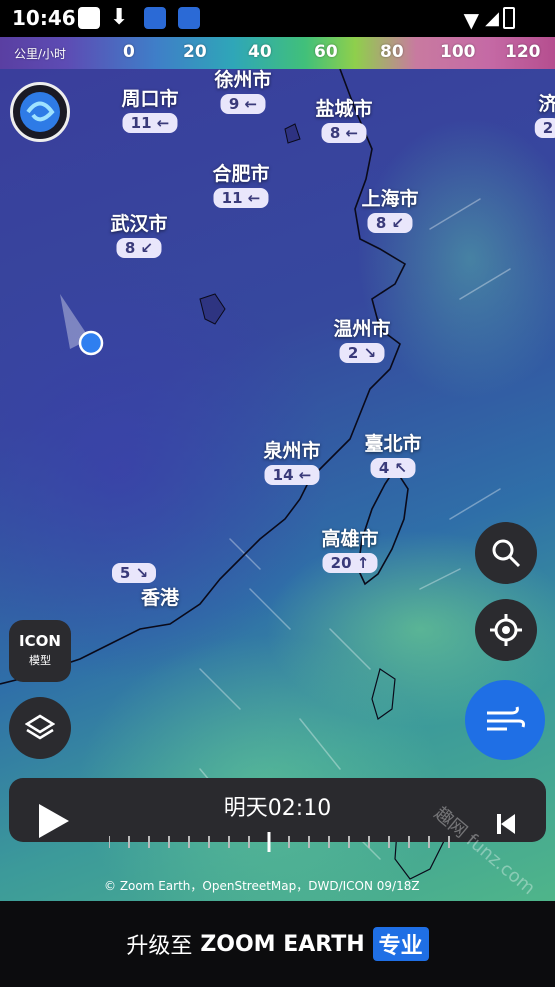  What do you see at coordinates (243, 104) in the screenshot?
I see `wind-speed-pill: 9 ←` at bounding box center [243, 104].